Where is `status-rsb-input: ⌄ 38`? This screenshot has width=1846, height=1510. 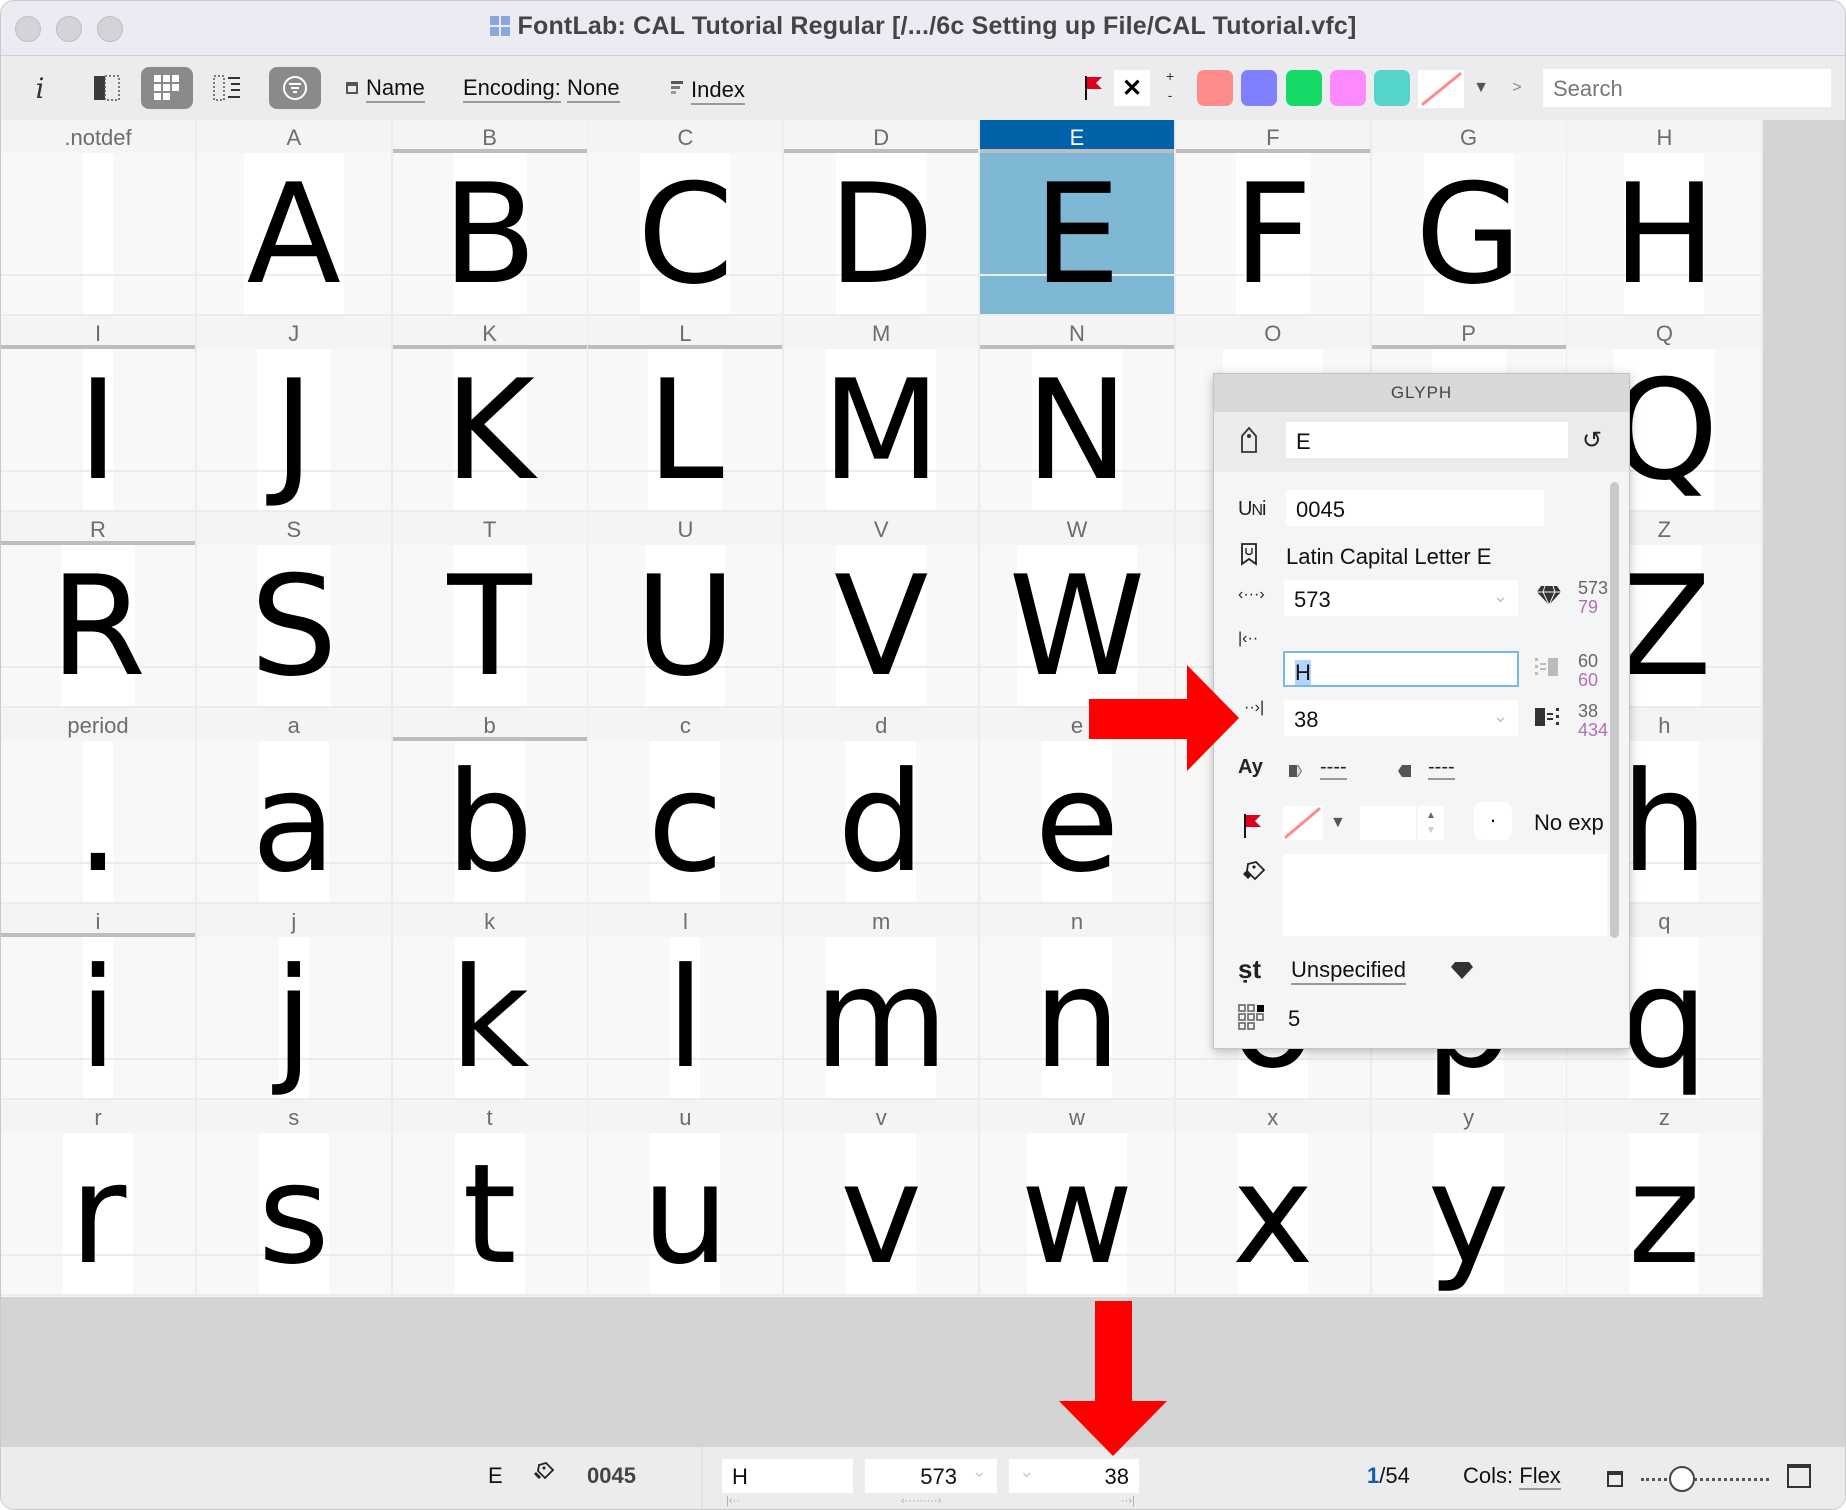 status-rsb-input: ⌄ 38 is located at coordinates (1074, 1476).